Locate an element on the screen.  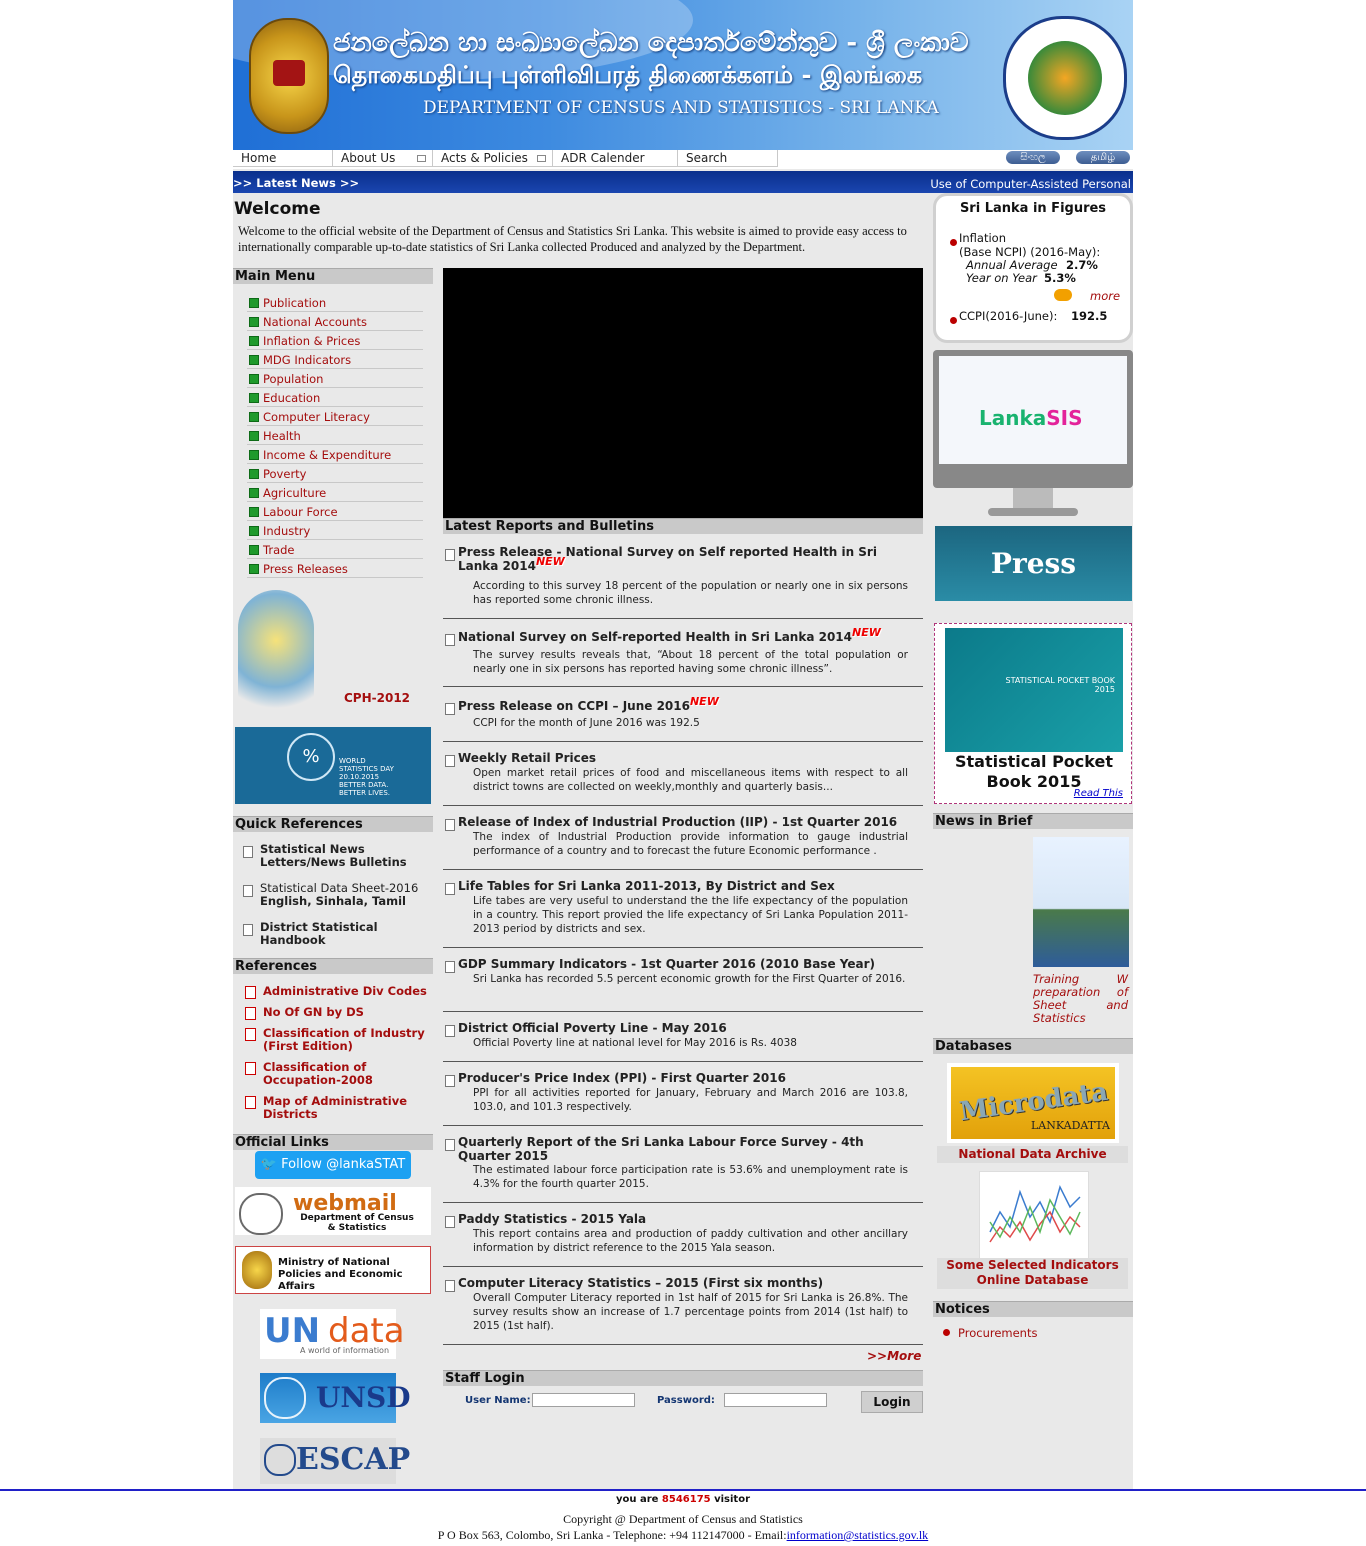
national-data-archive-link: National Data Archive is located at coordinates (1032, 1154).